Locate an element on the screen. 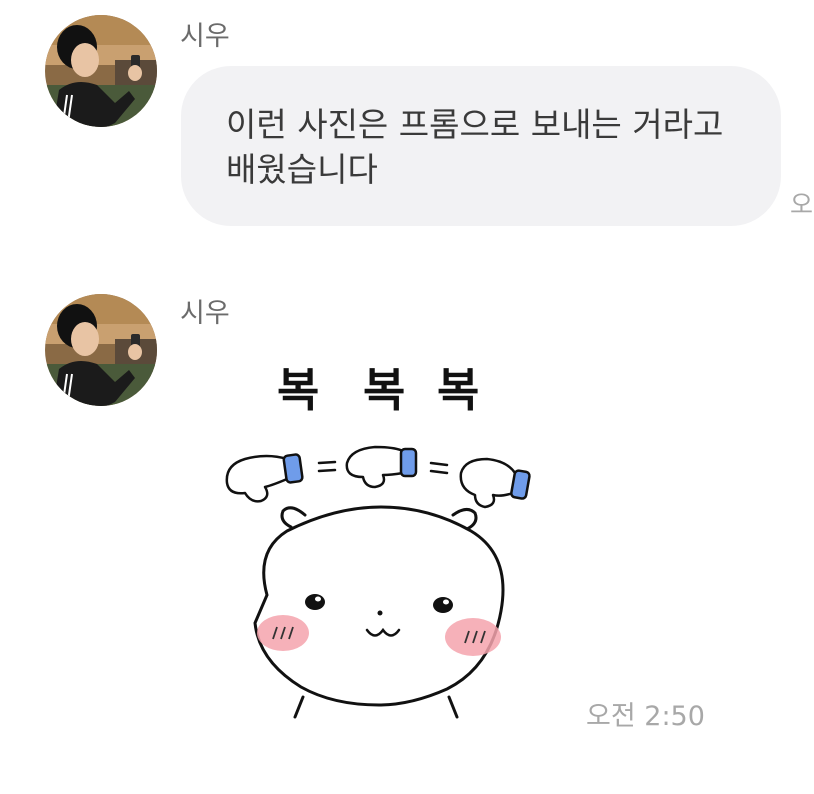 This screenshot has height=794, width=814. patting-bunny-sticker-icon is located at coordinates (378, 582).